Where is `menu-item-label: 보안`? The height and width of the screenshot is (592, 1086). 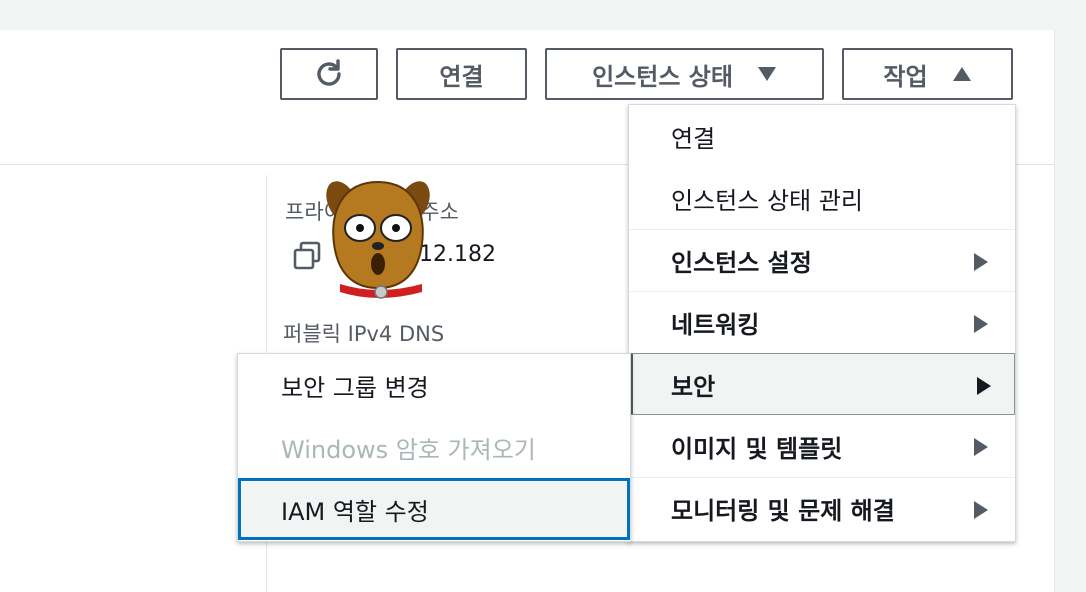
menu-item-label: 보안 is located at coordinates (693, 386).